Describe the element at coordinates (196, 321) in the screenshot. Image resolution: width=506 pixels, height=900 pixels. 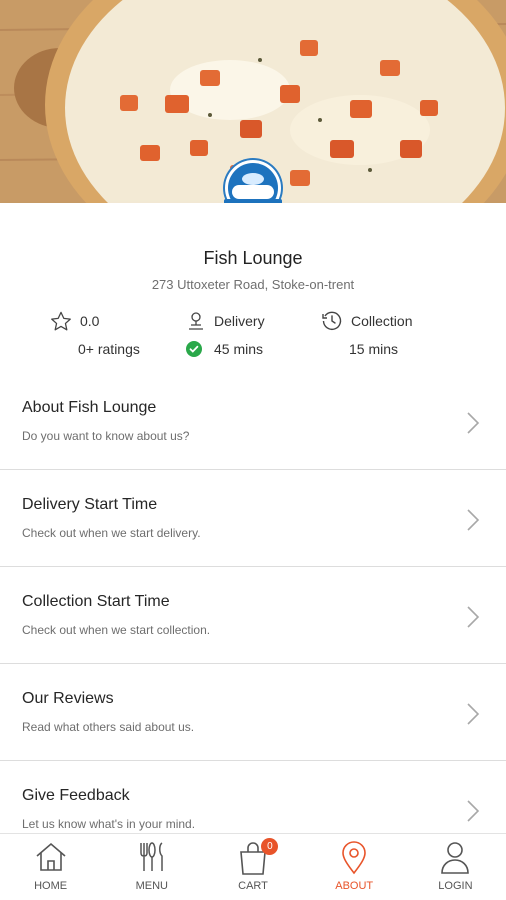
I see `delivery-icon` at that location.